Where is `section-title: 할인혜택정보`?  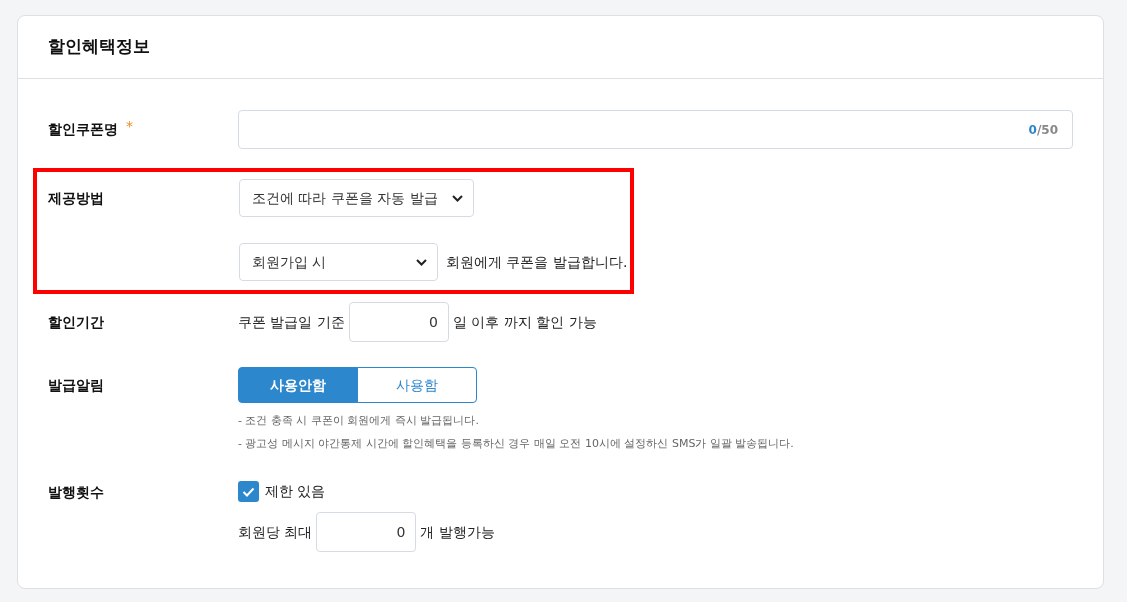
section-title: 할인혜택정보 is located at coordinates (99, 47).